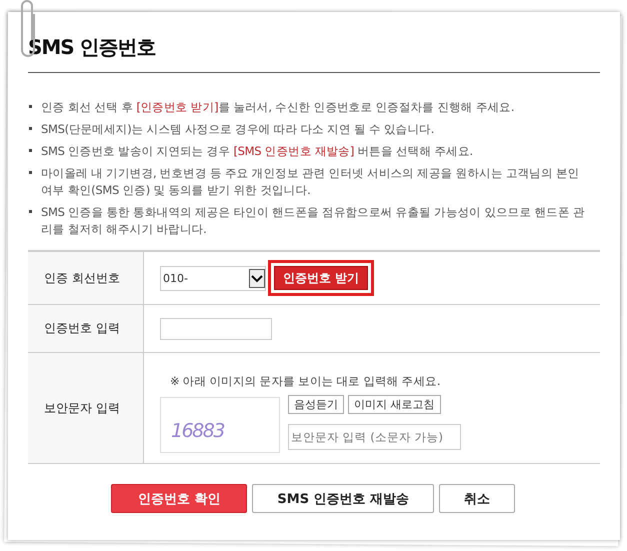 This screenshot has width=627, height=551. Describe the element at coordinates (238, 129) in the screenshot. I see `notice-text: SMS(단문메세지)는 시스템 사정으로 경우에 따라 다소 지연 될 수 있습니다.` at that location.